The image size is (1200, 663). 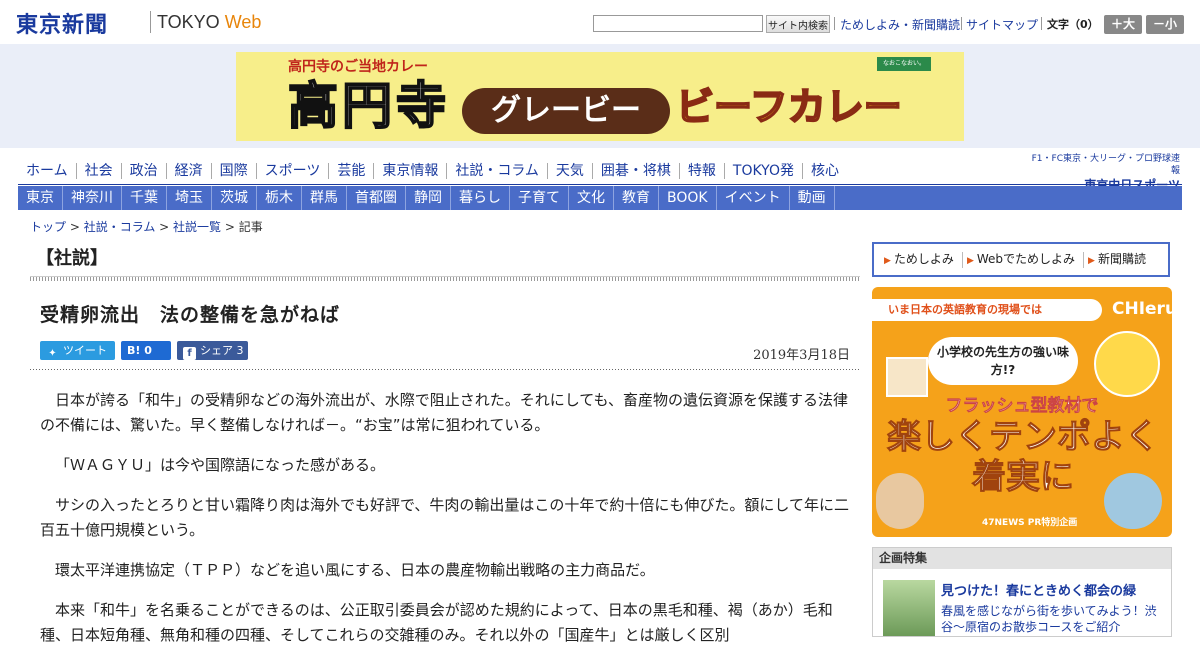 I want to click on nav-special: 特報, so click(x=701, y=171).